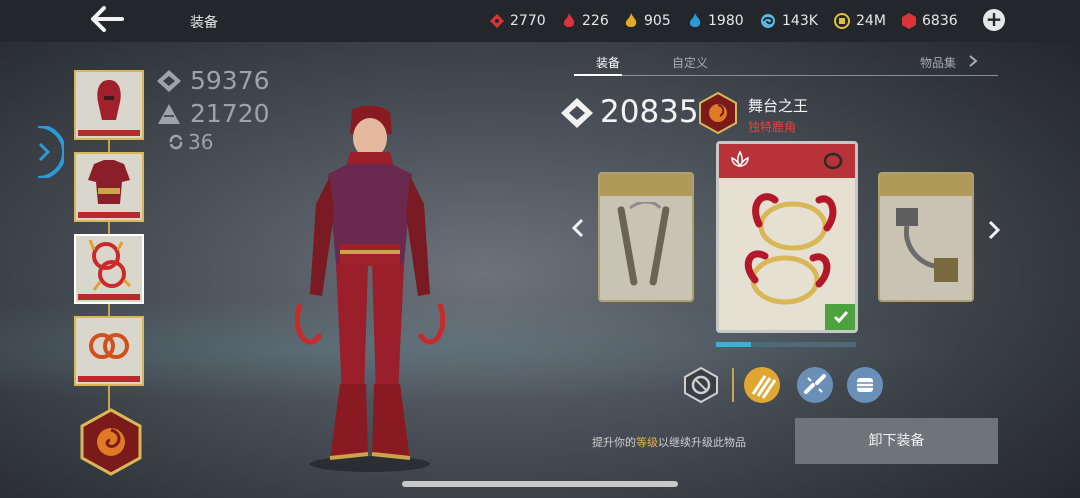  What do you see at coordinates (815, 385) in the screenshot?
I see `chain-break-skill-button` at bounding box center [815, 385].